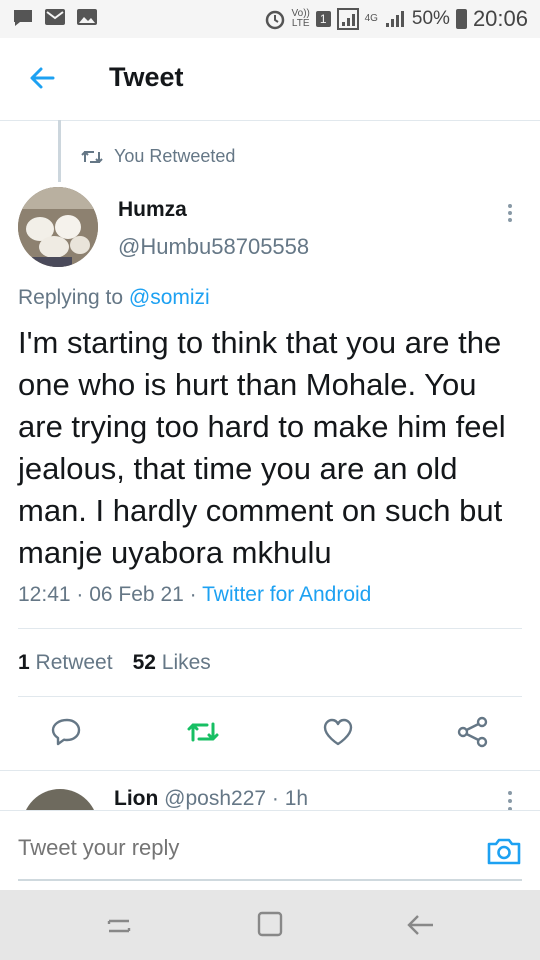 Image resolution: width=540 pixels, height=960 pixels. I want to click on like-count-link: 52 Likes, so click(172, 663).